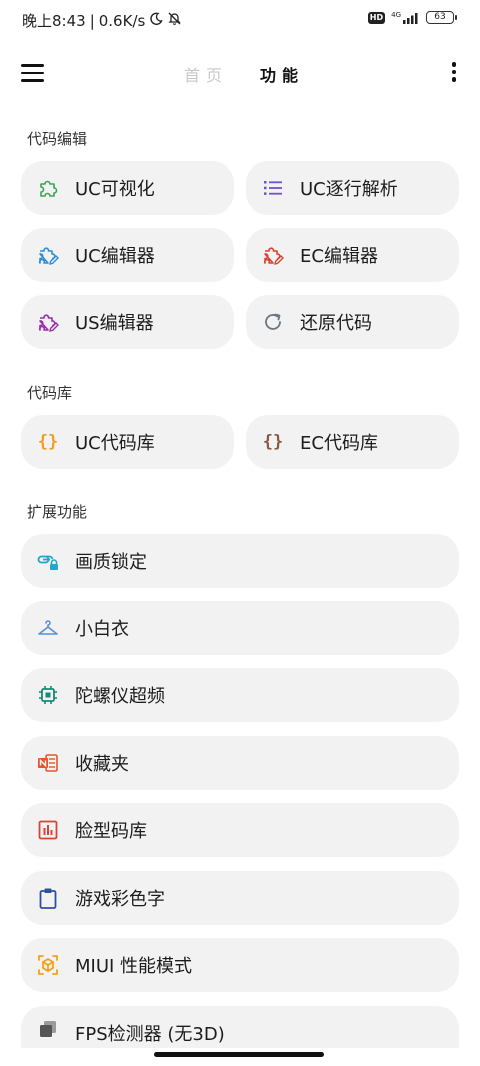 This screenshot has width=480, height=1066. What do you see at coordinates (111, 562) in the screenshot?
I see `quality-lock-label: 画质锁定` at bounding box center [111, 562].